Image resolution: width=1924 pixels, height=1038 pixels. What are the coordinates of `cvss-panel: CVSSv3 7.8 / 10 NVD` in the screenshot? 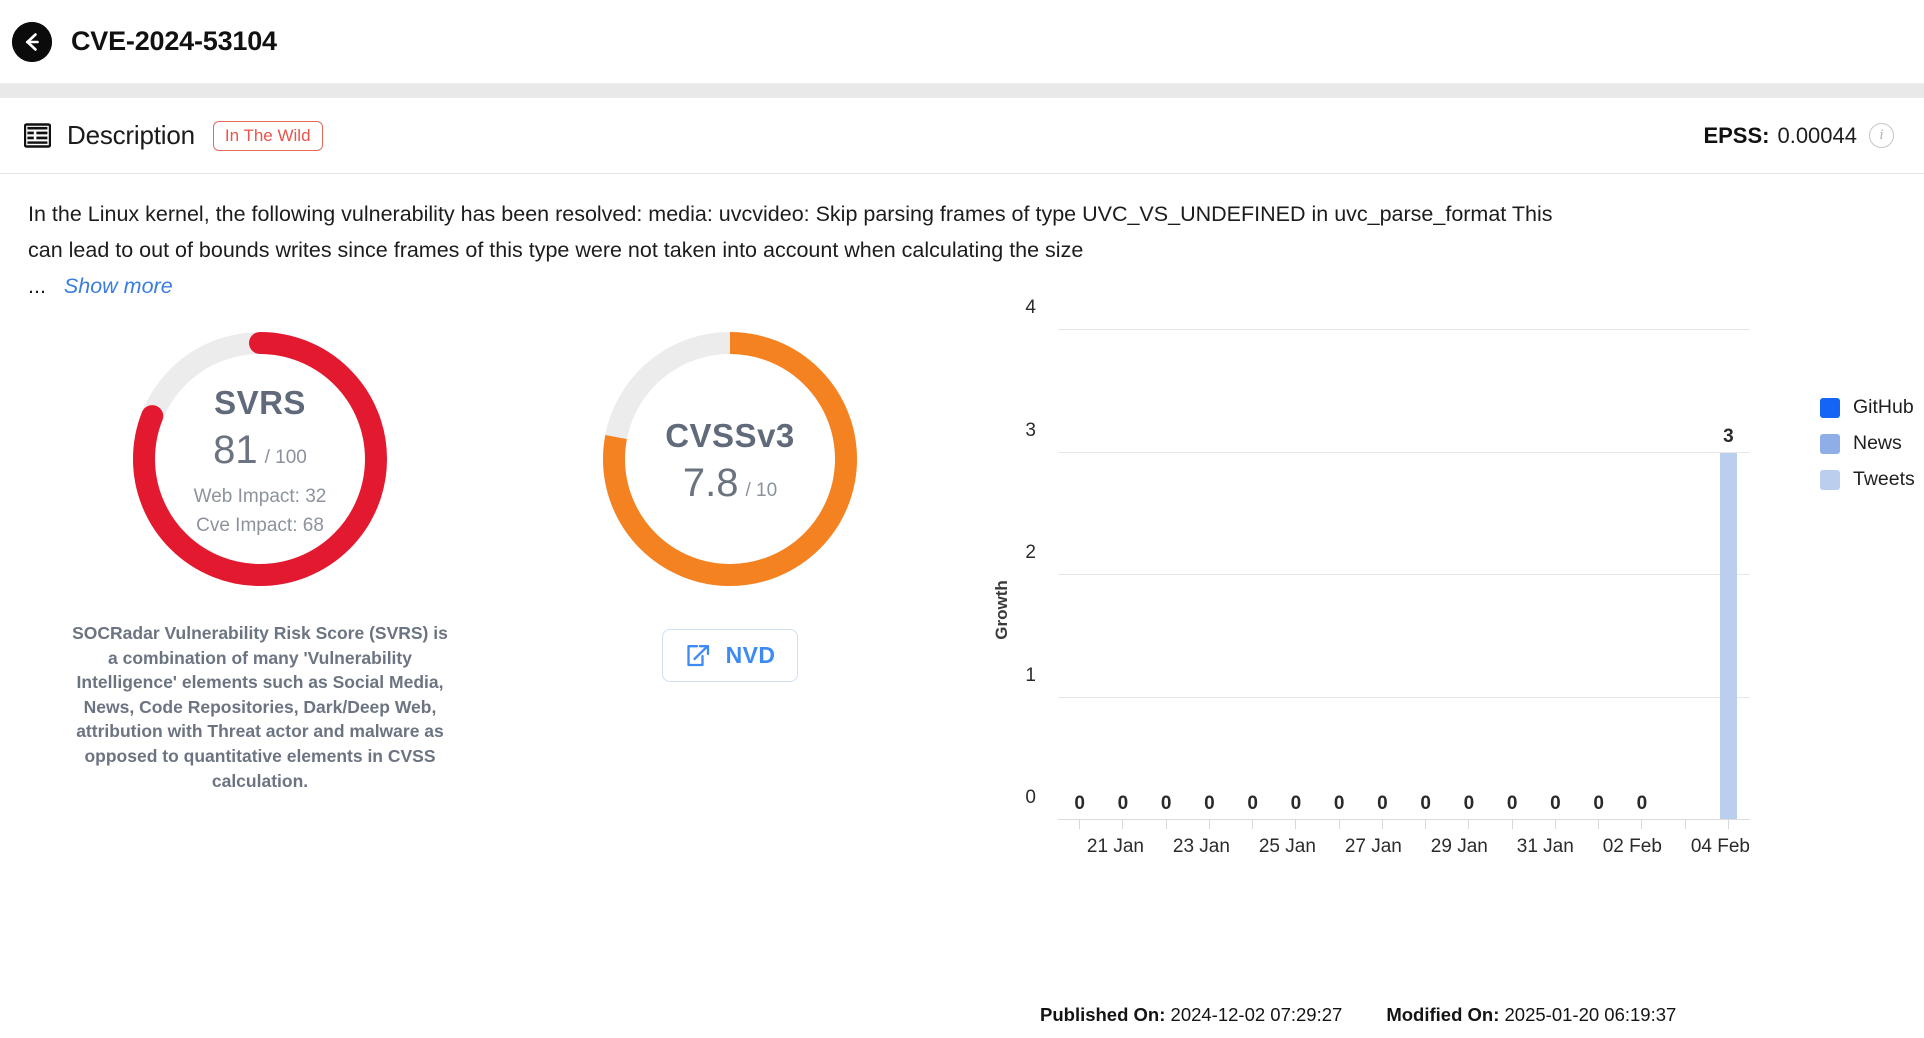 It's located at (730, 655).